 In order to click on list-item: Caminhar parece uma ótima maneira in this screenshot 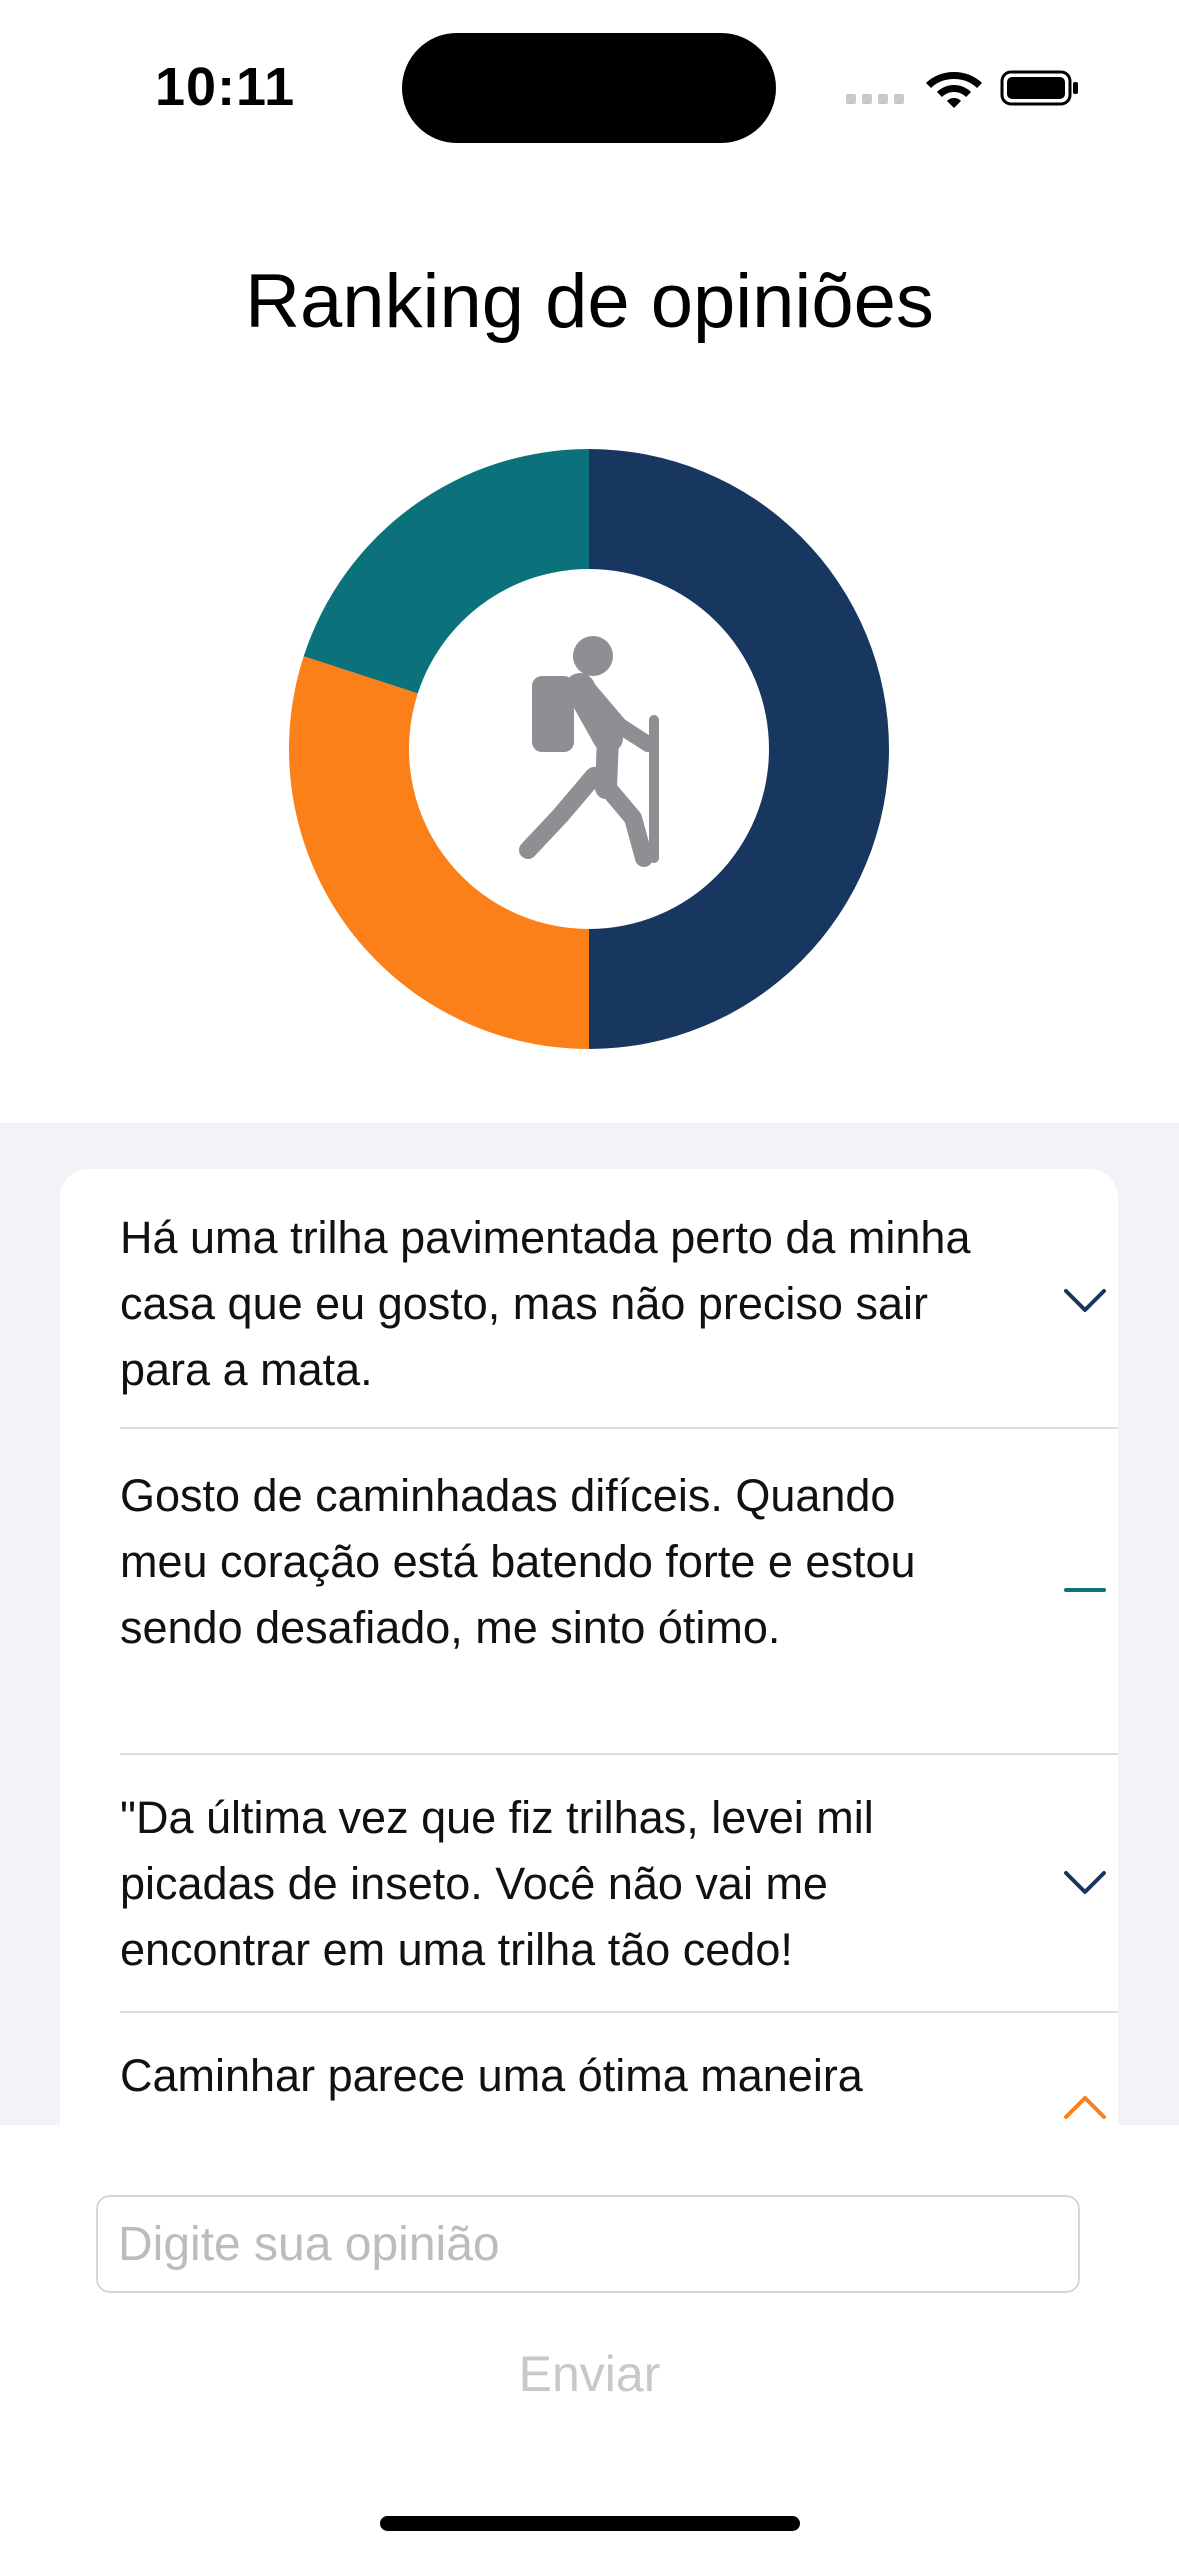, I will do `click(619, 2069)`.